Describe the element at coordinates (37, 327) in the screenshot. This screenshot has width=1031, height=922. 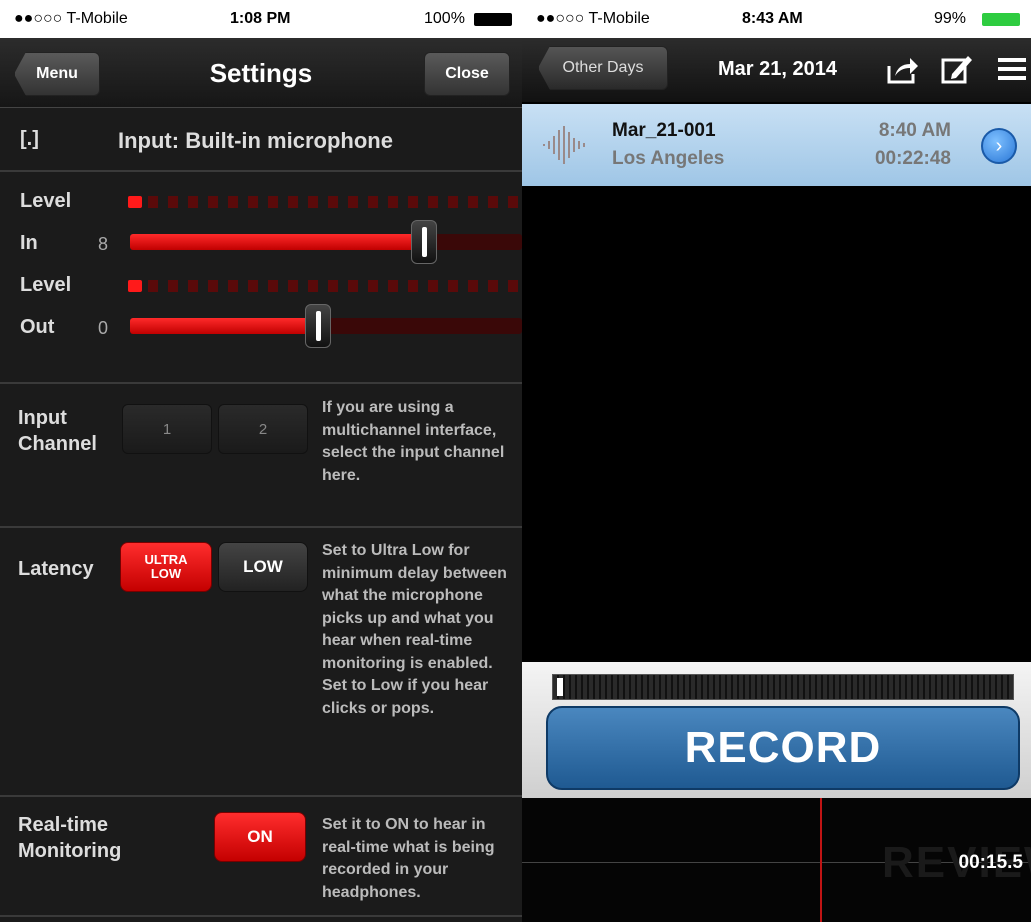
I see `out-label: Out` at that location.